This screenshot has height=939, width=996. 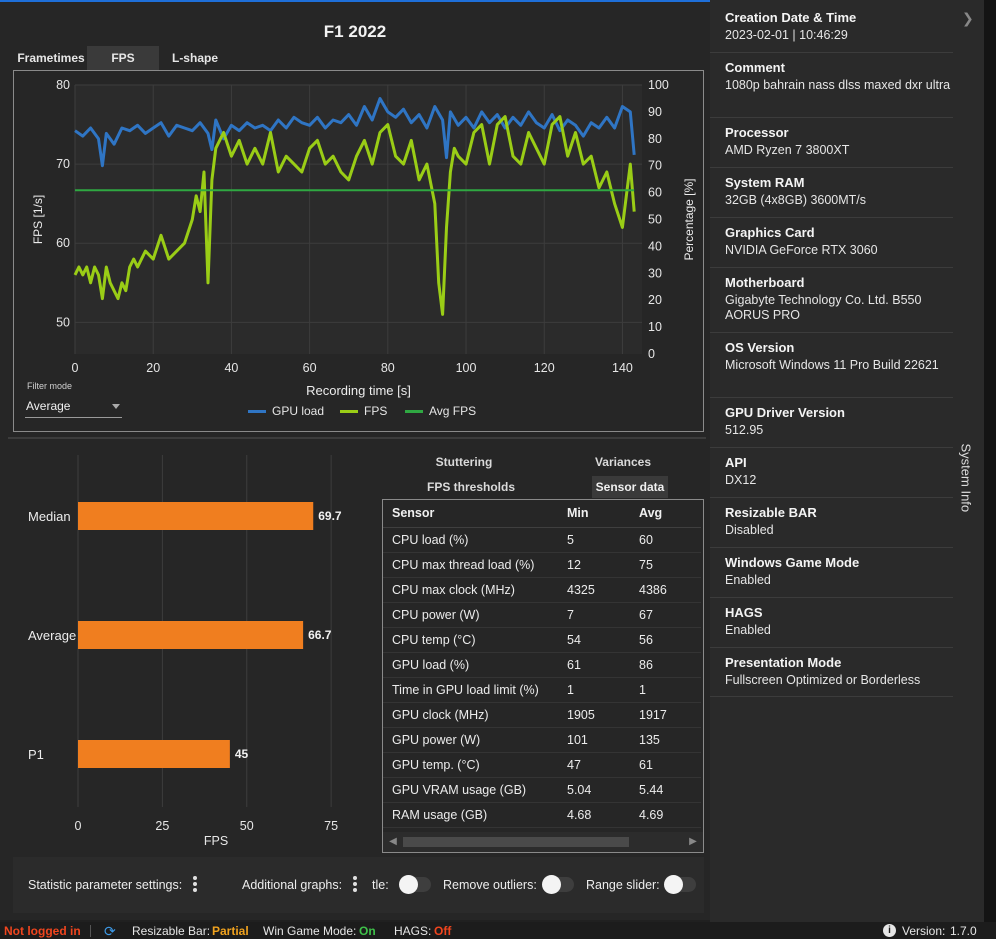 I want to click on scroll-left-arrow-icon: ◀, so click(x=393, y=842).